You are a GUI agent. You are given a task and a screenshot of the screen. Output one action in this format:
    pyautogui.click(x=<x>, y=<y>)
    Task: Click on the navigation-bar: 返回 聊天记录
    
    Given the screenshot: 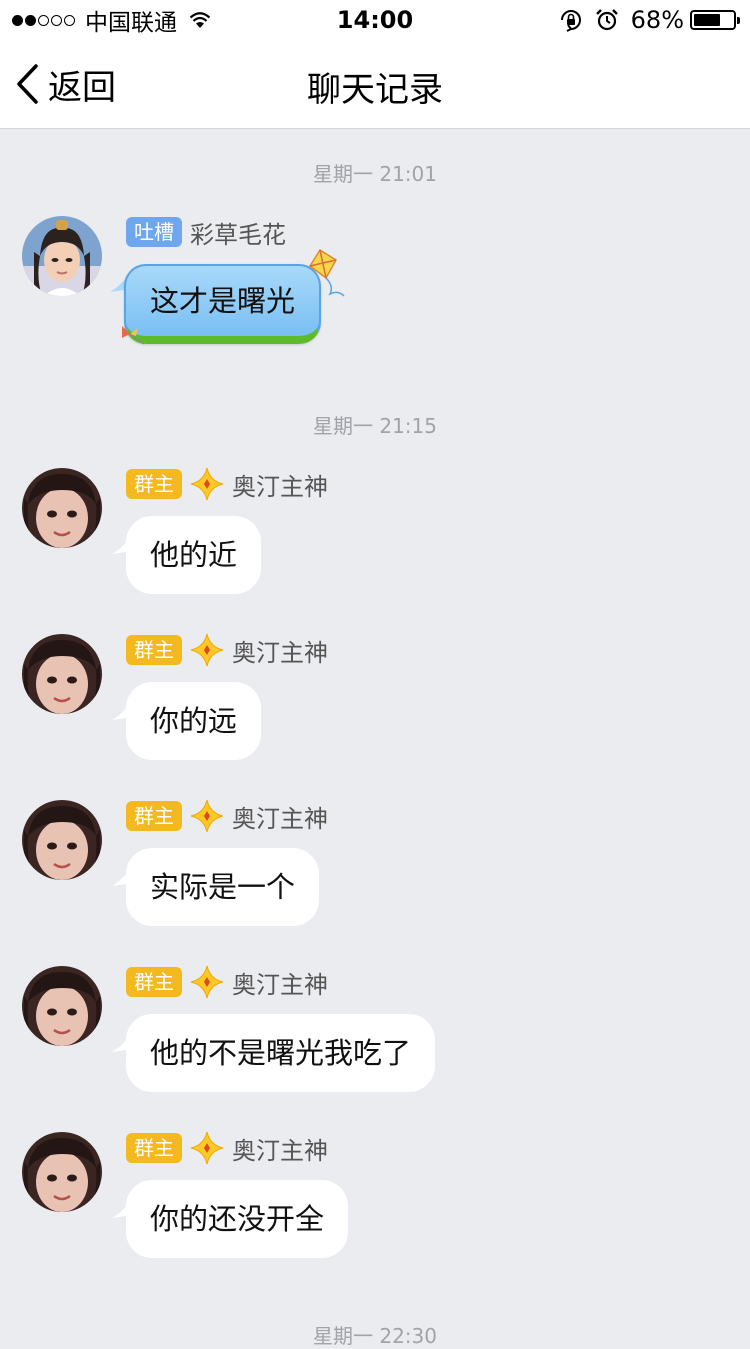 What is the action you would take?
    pyautogui.click(x=375, y=84)
    